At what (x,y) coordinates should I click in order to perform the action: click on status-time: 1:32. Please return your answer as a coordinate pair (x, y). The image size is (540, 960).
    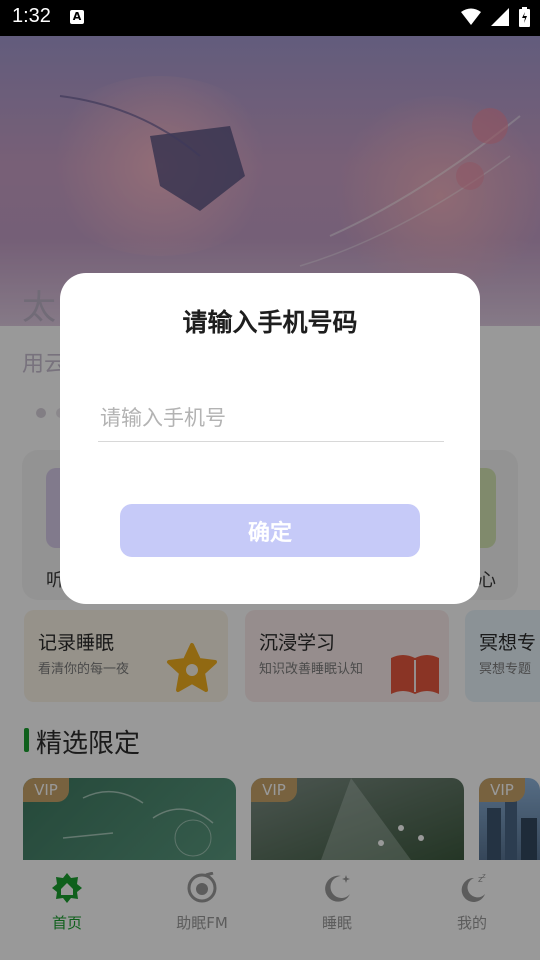
    Looking at the image, I should click on (31, 16).